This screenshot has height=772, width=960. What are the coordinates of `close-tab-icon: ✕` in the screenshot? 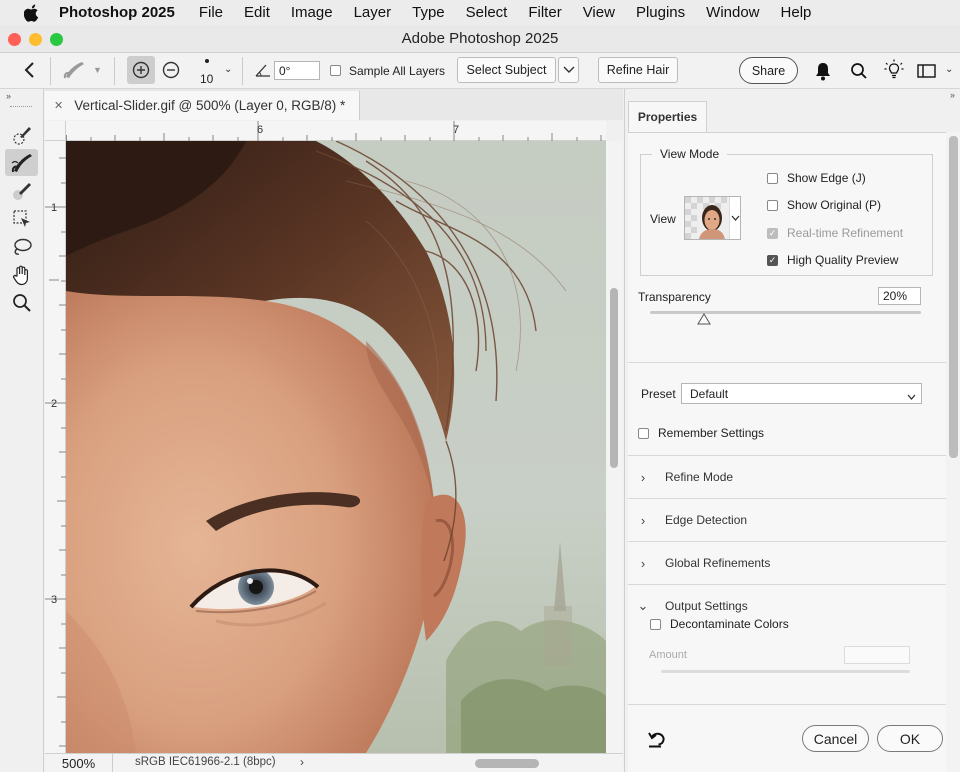 It's located at (58, 105).